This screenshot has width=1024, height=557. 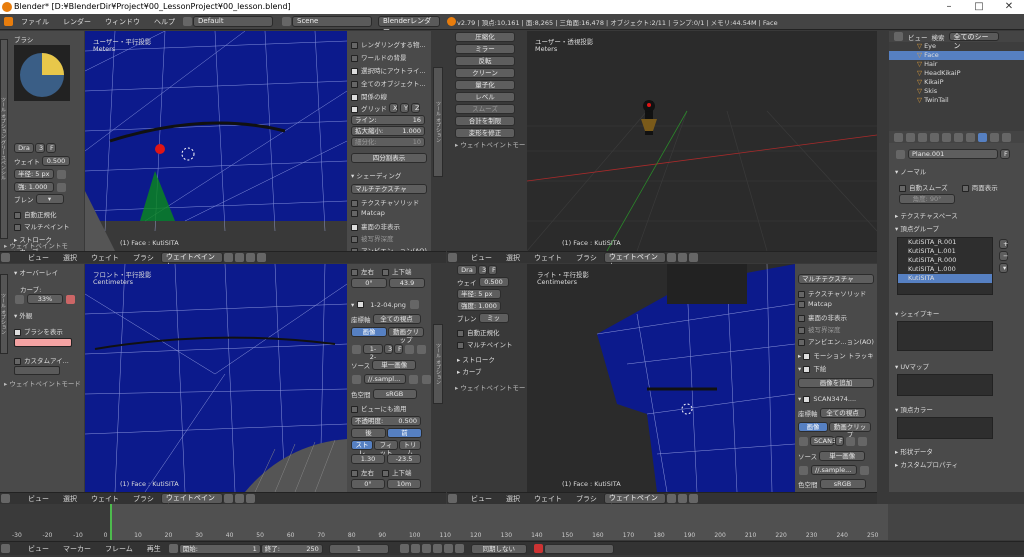 What do you see at coordinates (386, 421) in the screenshot?
I see `opacity-field: 不透明度: 0.500` at bounding box center [386, 421].